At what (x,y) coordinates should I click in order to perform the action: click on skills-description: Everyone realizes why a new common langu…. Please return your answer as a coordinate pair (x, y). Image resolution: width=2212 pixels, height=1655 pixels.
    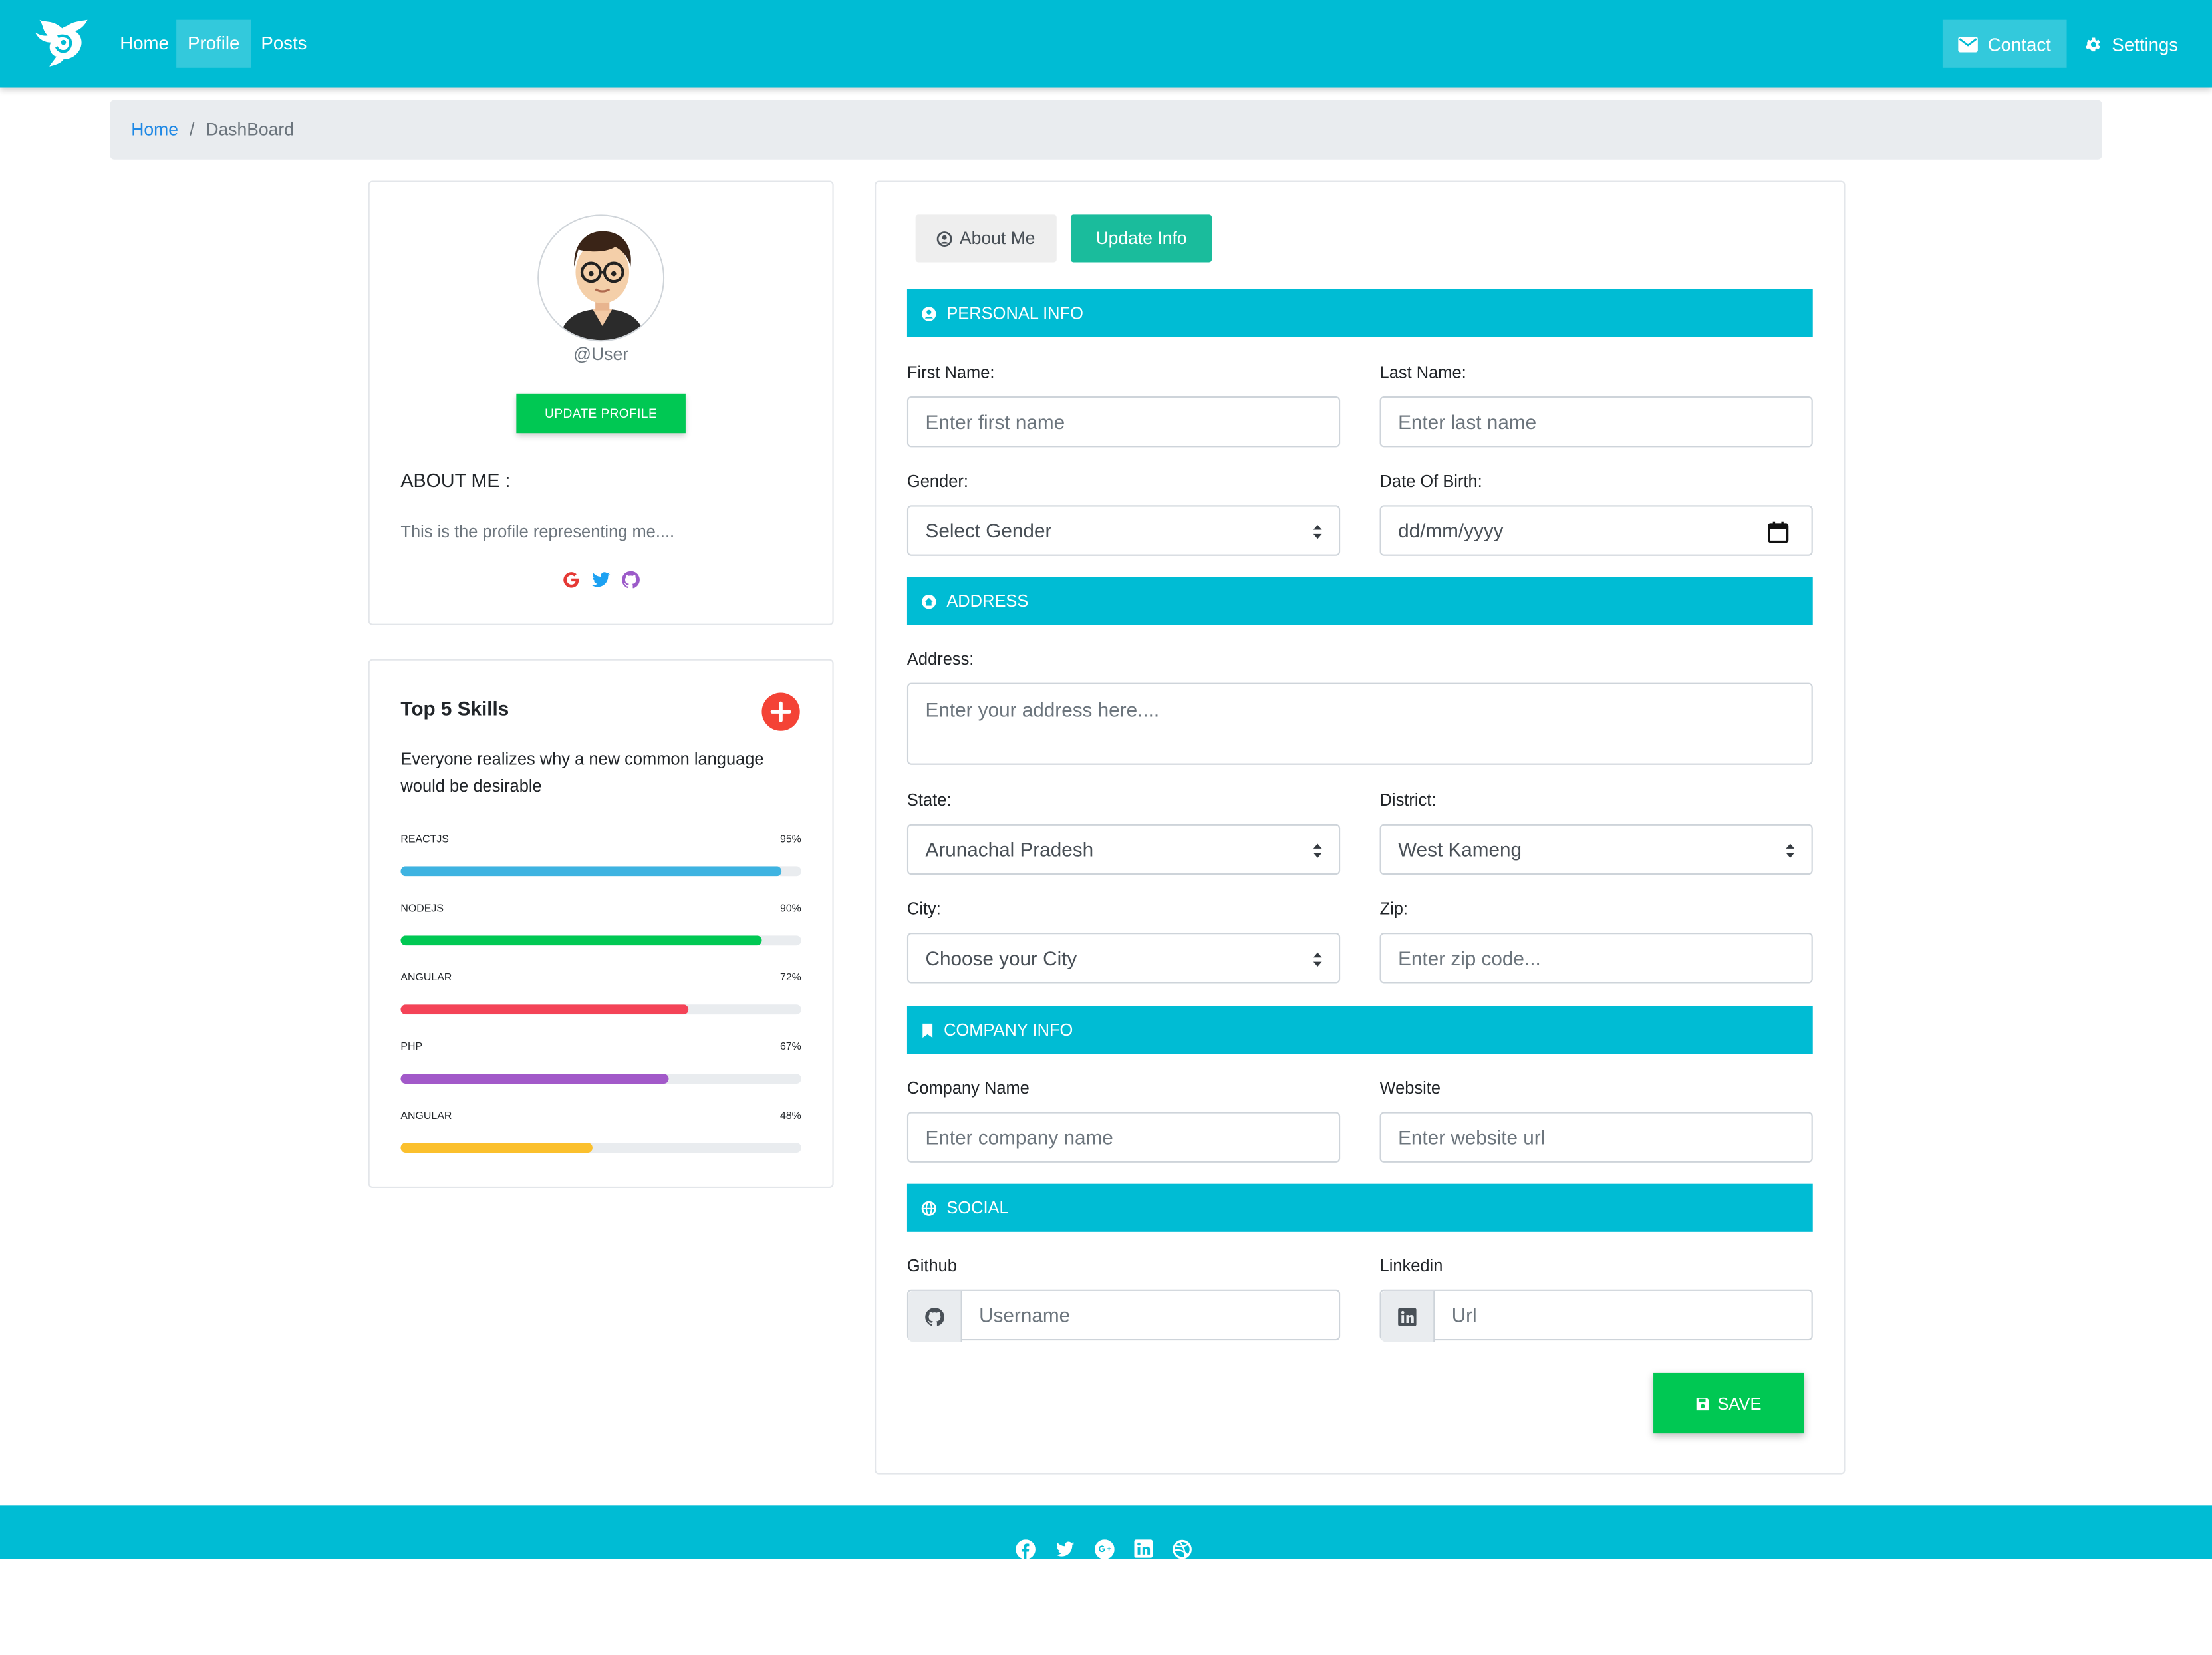
    Looking at the image, I should click on (582, 772).